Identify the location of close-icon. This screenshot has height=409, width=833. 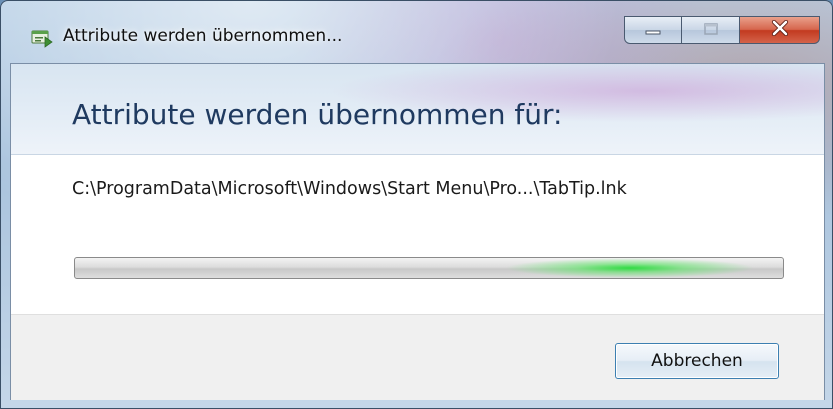
(780, 29).